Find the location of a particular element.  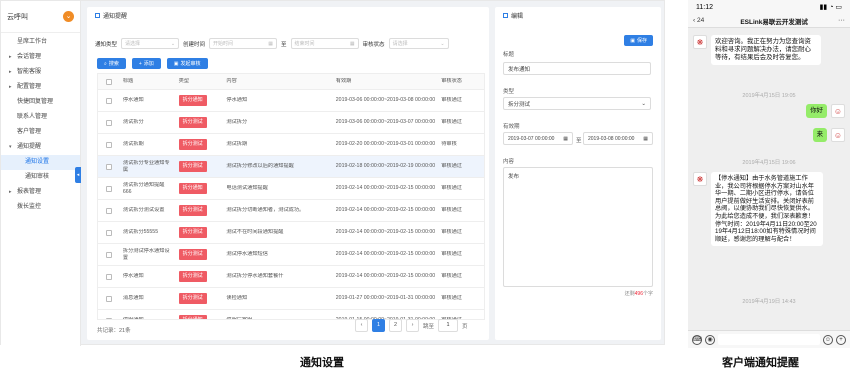

submit-review-button: ▣ 发起审核 is located at coordinates (187, 63).